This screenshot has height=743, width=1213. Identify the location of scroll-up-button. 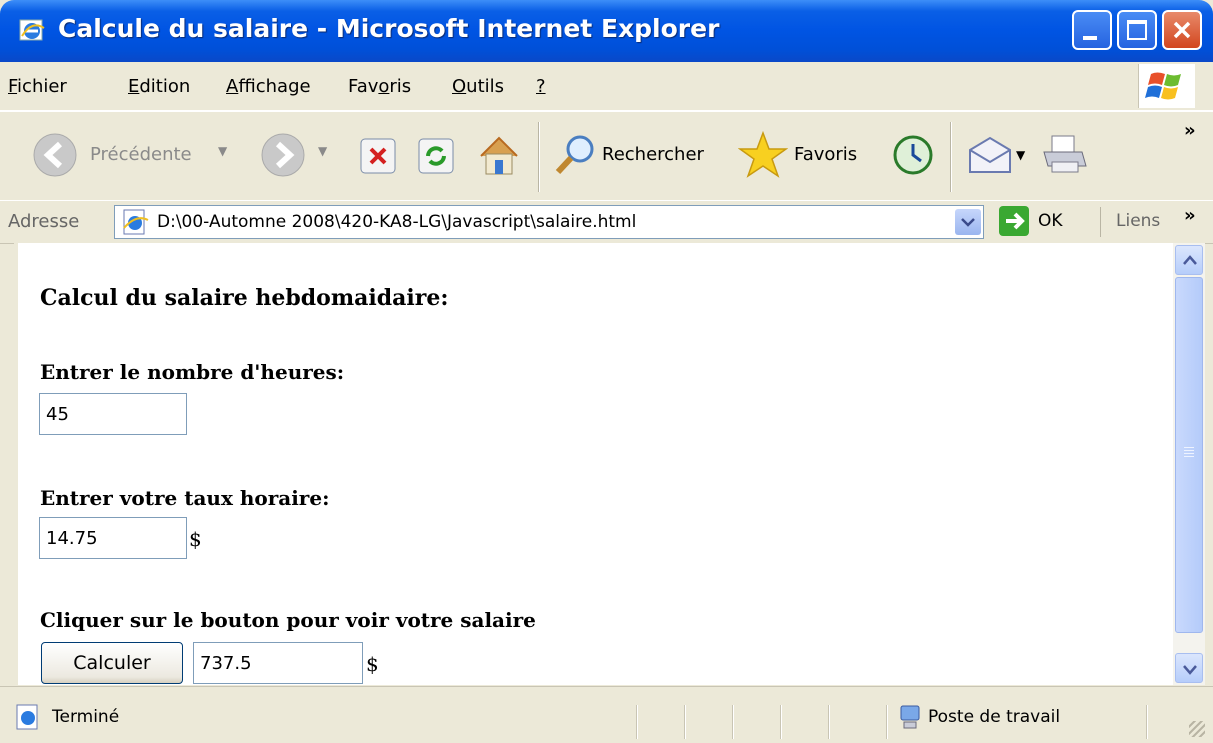
(1189, 260).